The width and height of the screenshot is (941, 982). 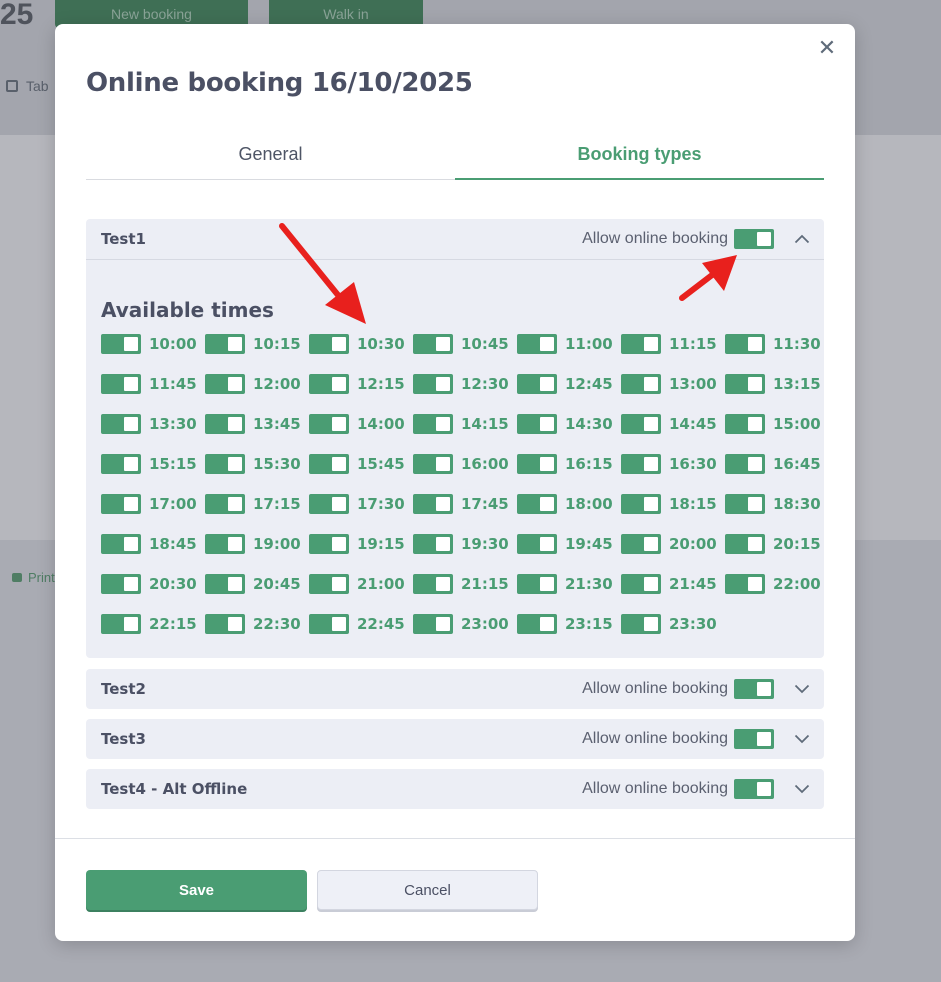 I want to click on allow-online-booking-label: Allow online booking, so click(x=655, y=788).